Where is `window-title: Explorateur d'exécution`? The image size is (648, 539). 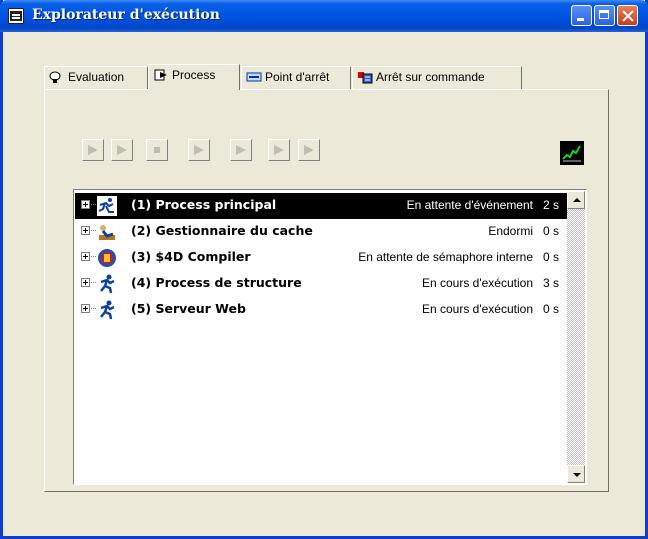
window-title: Explorateur d'exécution is located at coordinates (126, 15).